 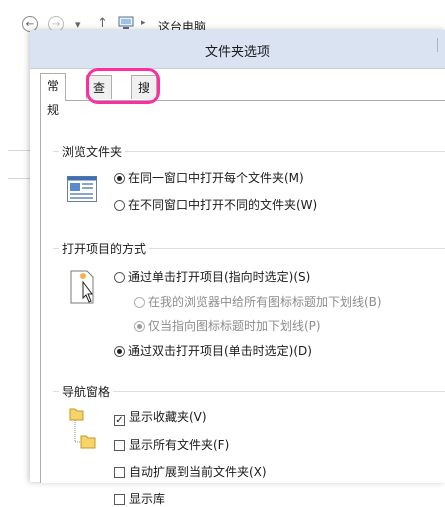 I want to click on radio-underline-always: 在我的浏览器中给所有图标标题加下划线(B), so click(x=258, y=301).